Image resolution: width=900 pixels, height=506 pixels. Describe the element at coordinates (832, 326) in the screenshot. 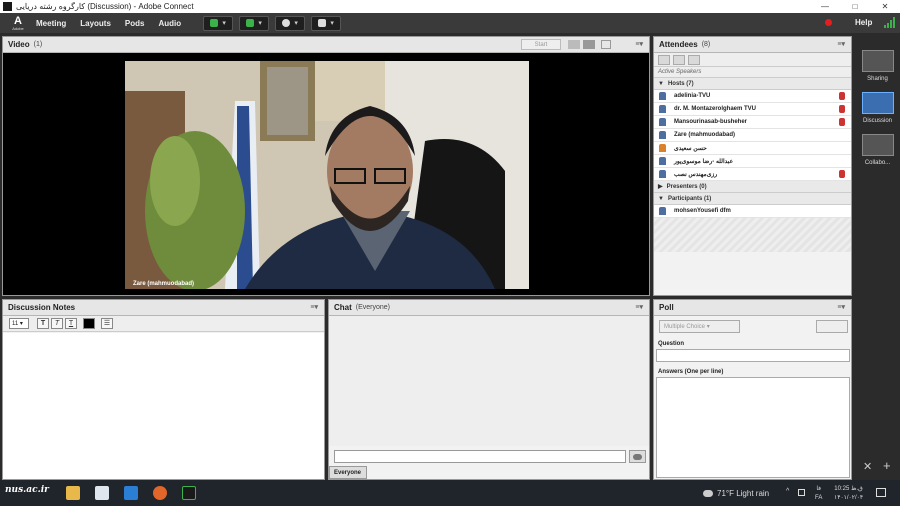

I see `open-poll-button` at that location.